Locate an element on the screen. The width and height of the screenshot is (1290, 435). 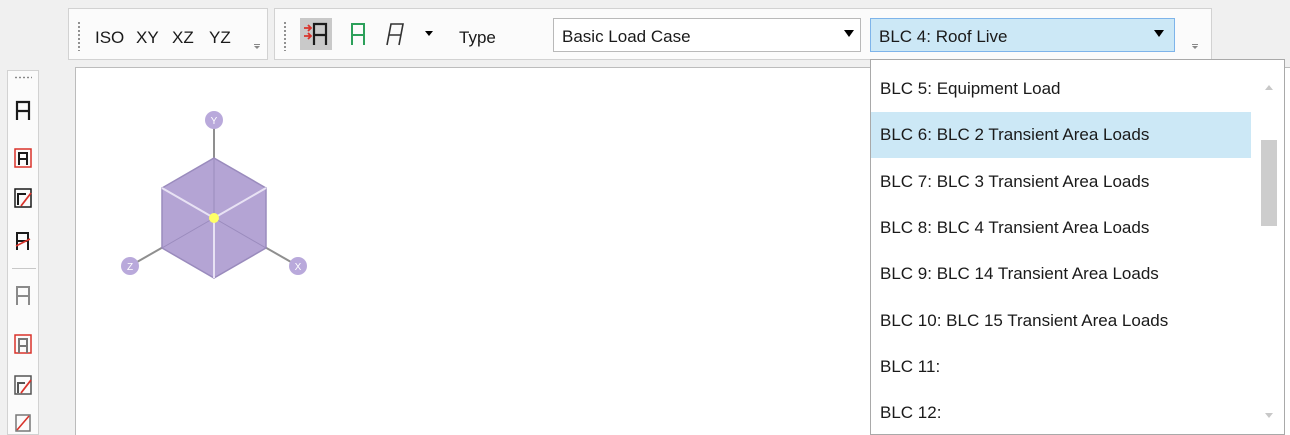
load-case-select: BLC 4: Roof Live is located at coordinates (1022, 35).